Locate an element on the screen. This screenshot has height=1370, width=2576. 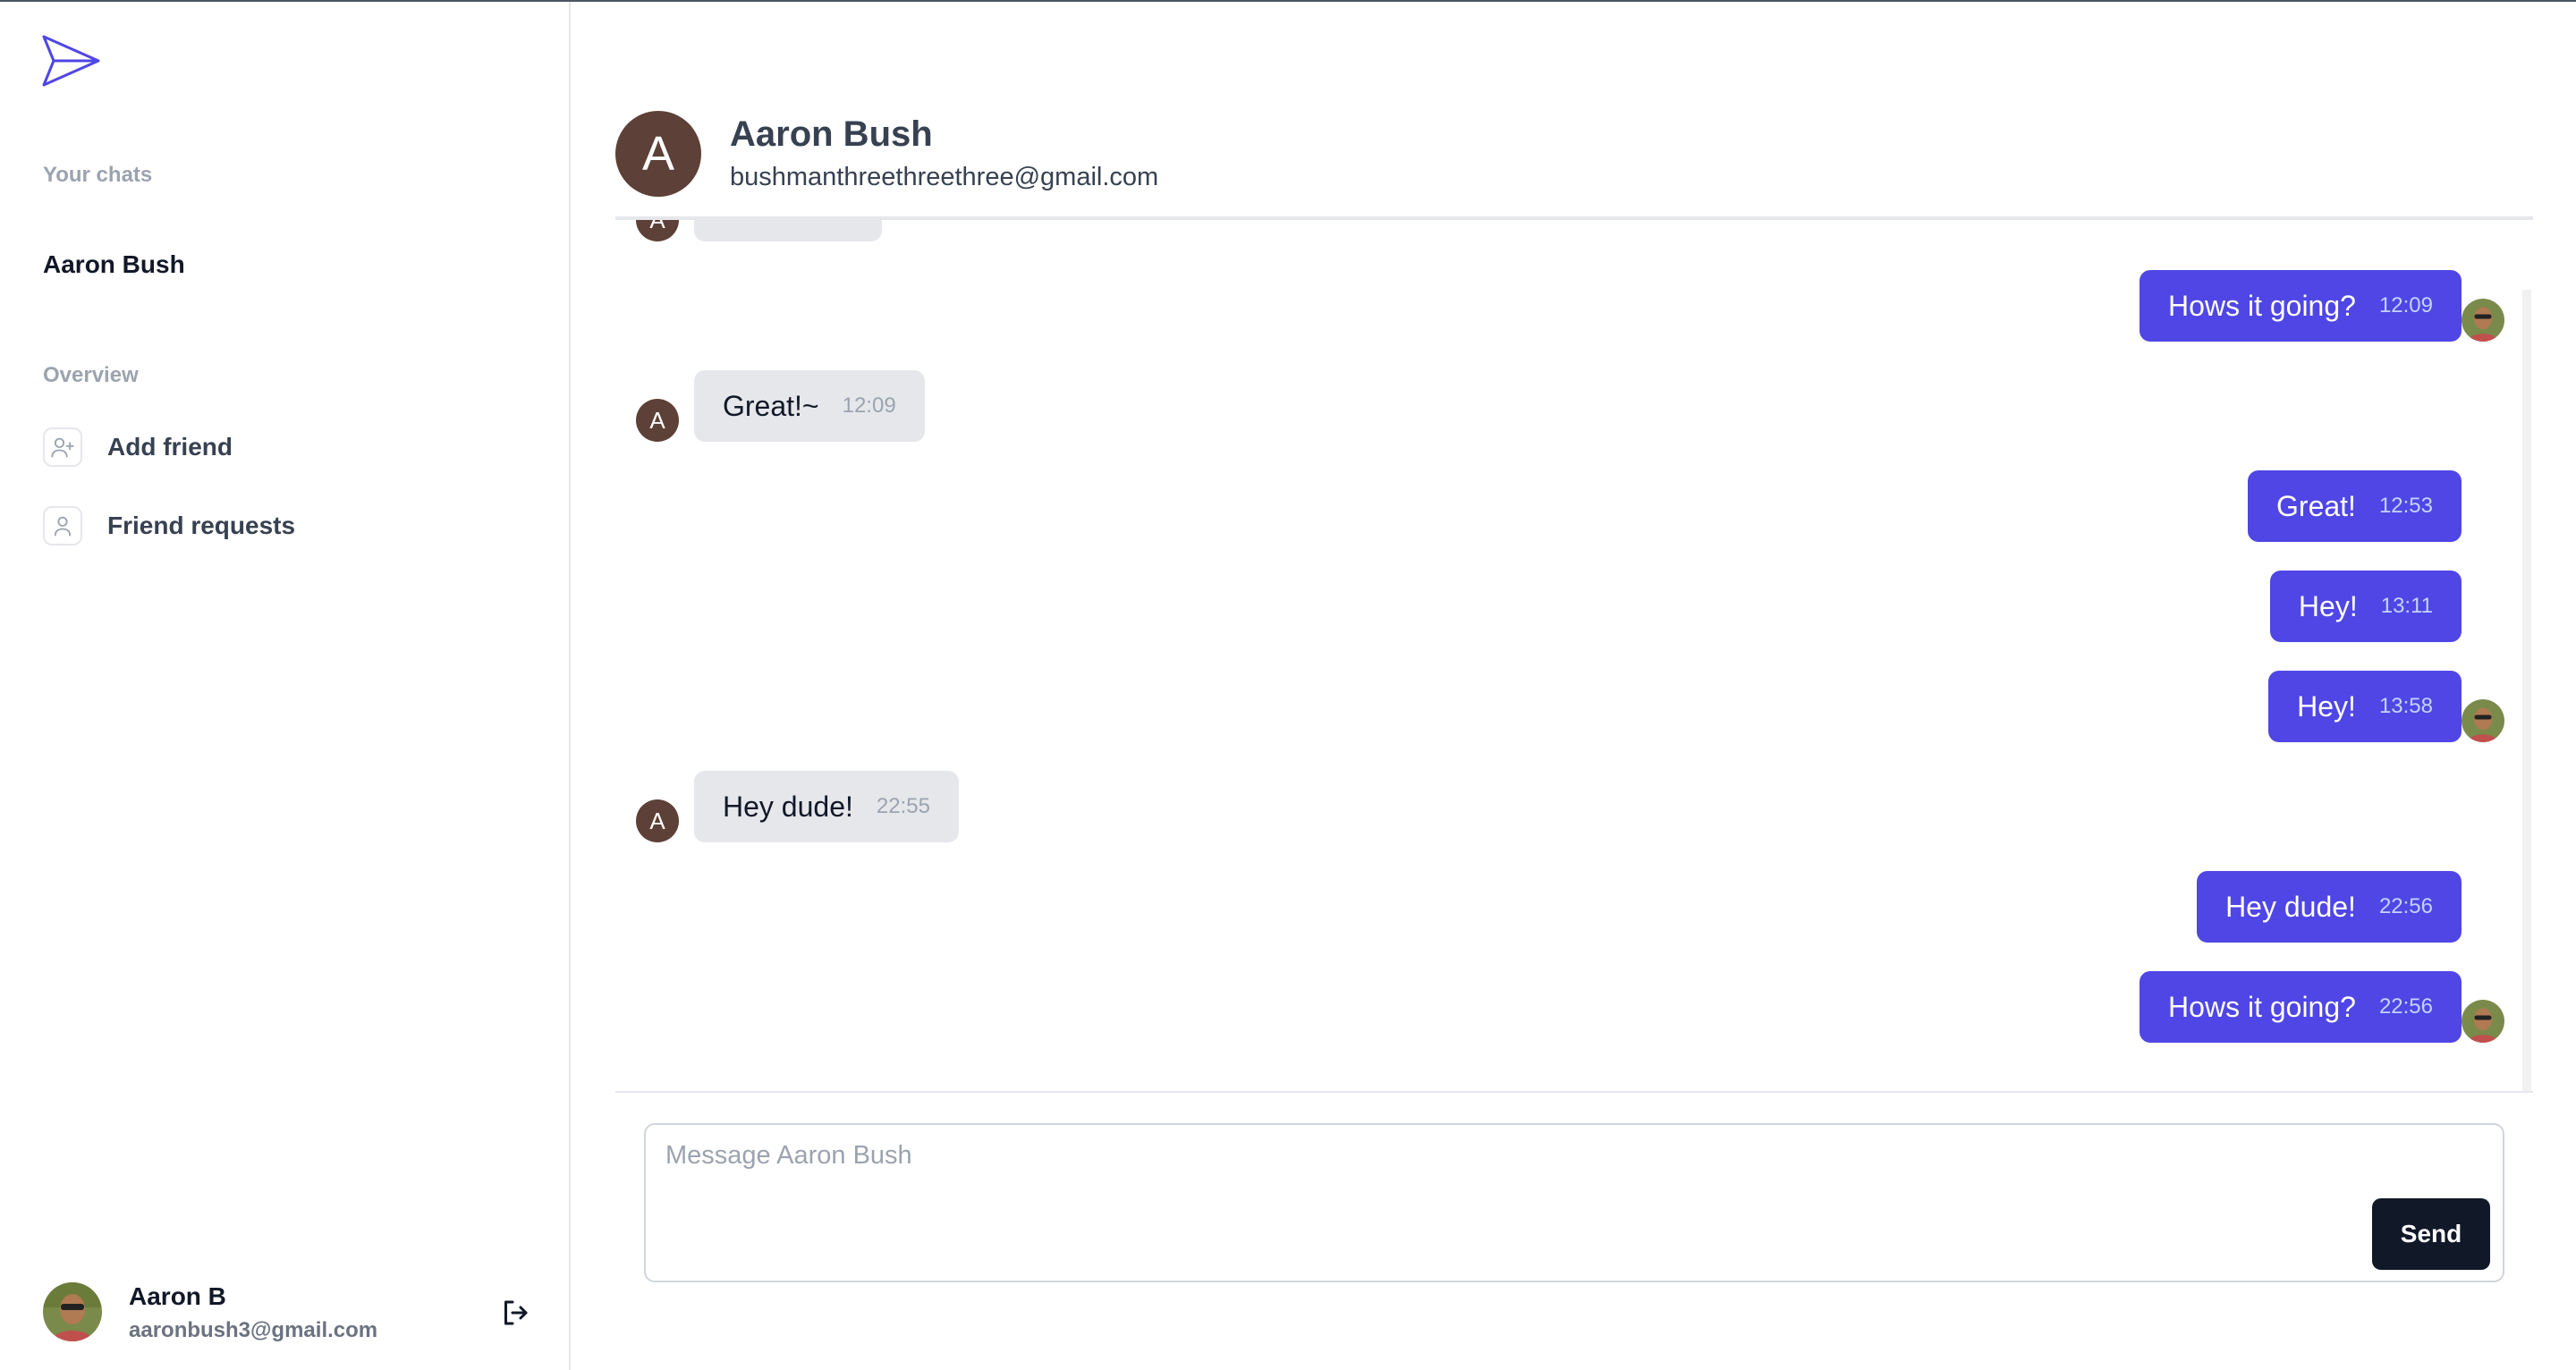
message-composer: Send is located at coordinates (1574, 1202).